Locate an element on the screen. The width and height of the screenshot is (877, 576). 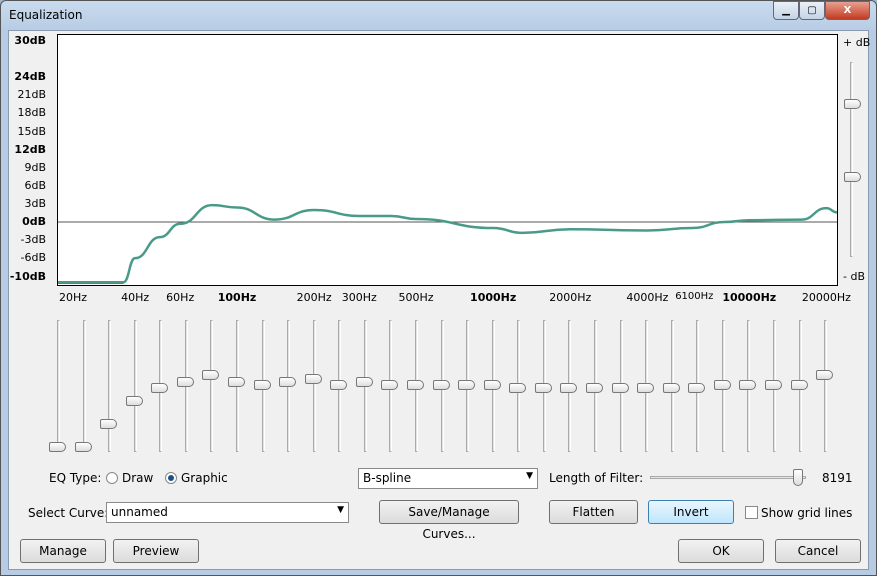
y-axis-label: 30dB is located at coordinates (30, 41).